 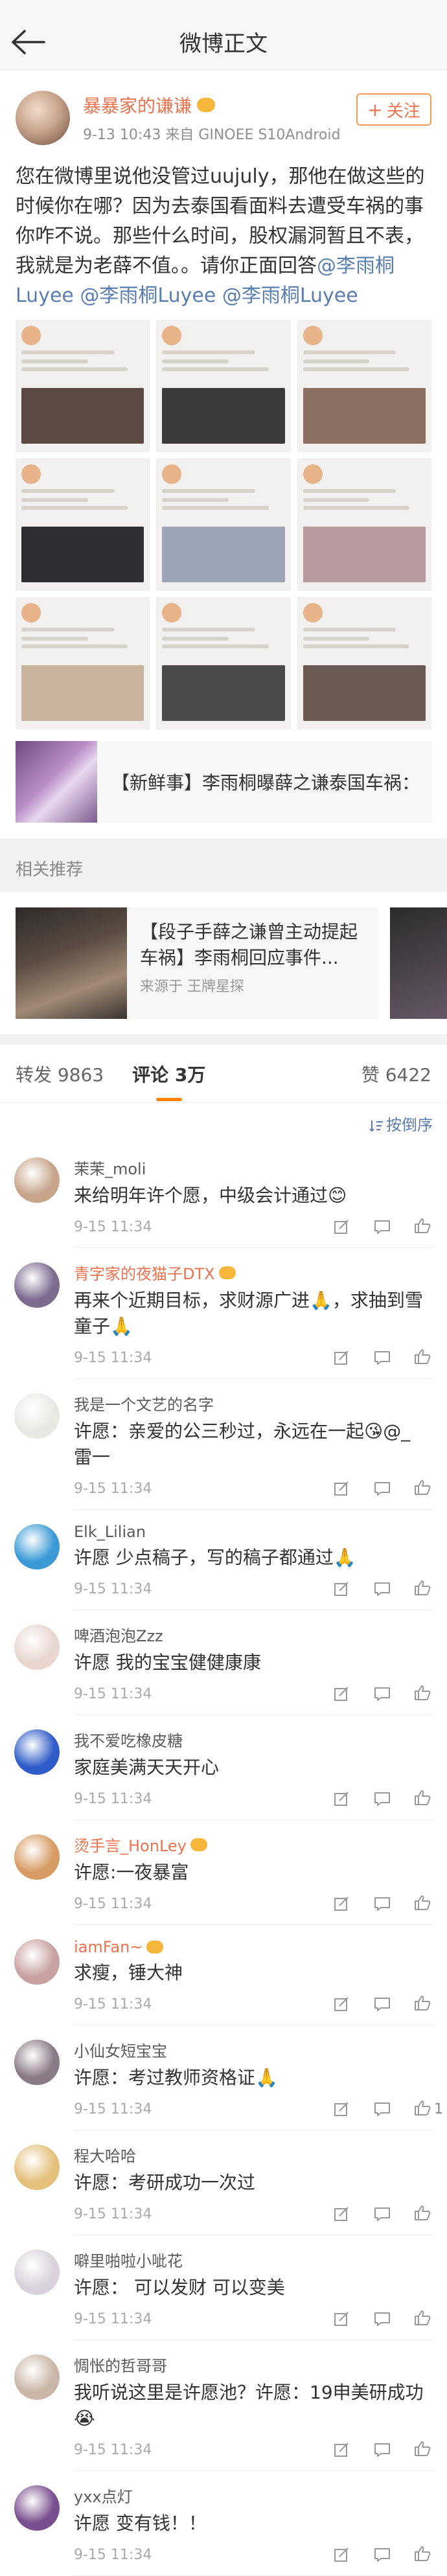 I want to click on link-card: 【新鲜事】李雨桐曝薛之谦泰国车祸：, so click(x=223, y=782).